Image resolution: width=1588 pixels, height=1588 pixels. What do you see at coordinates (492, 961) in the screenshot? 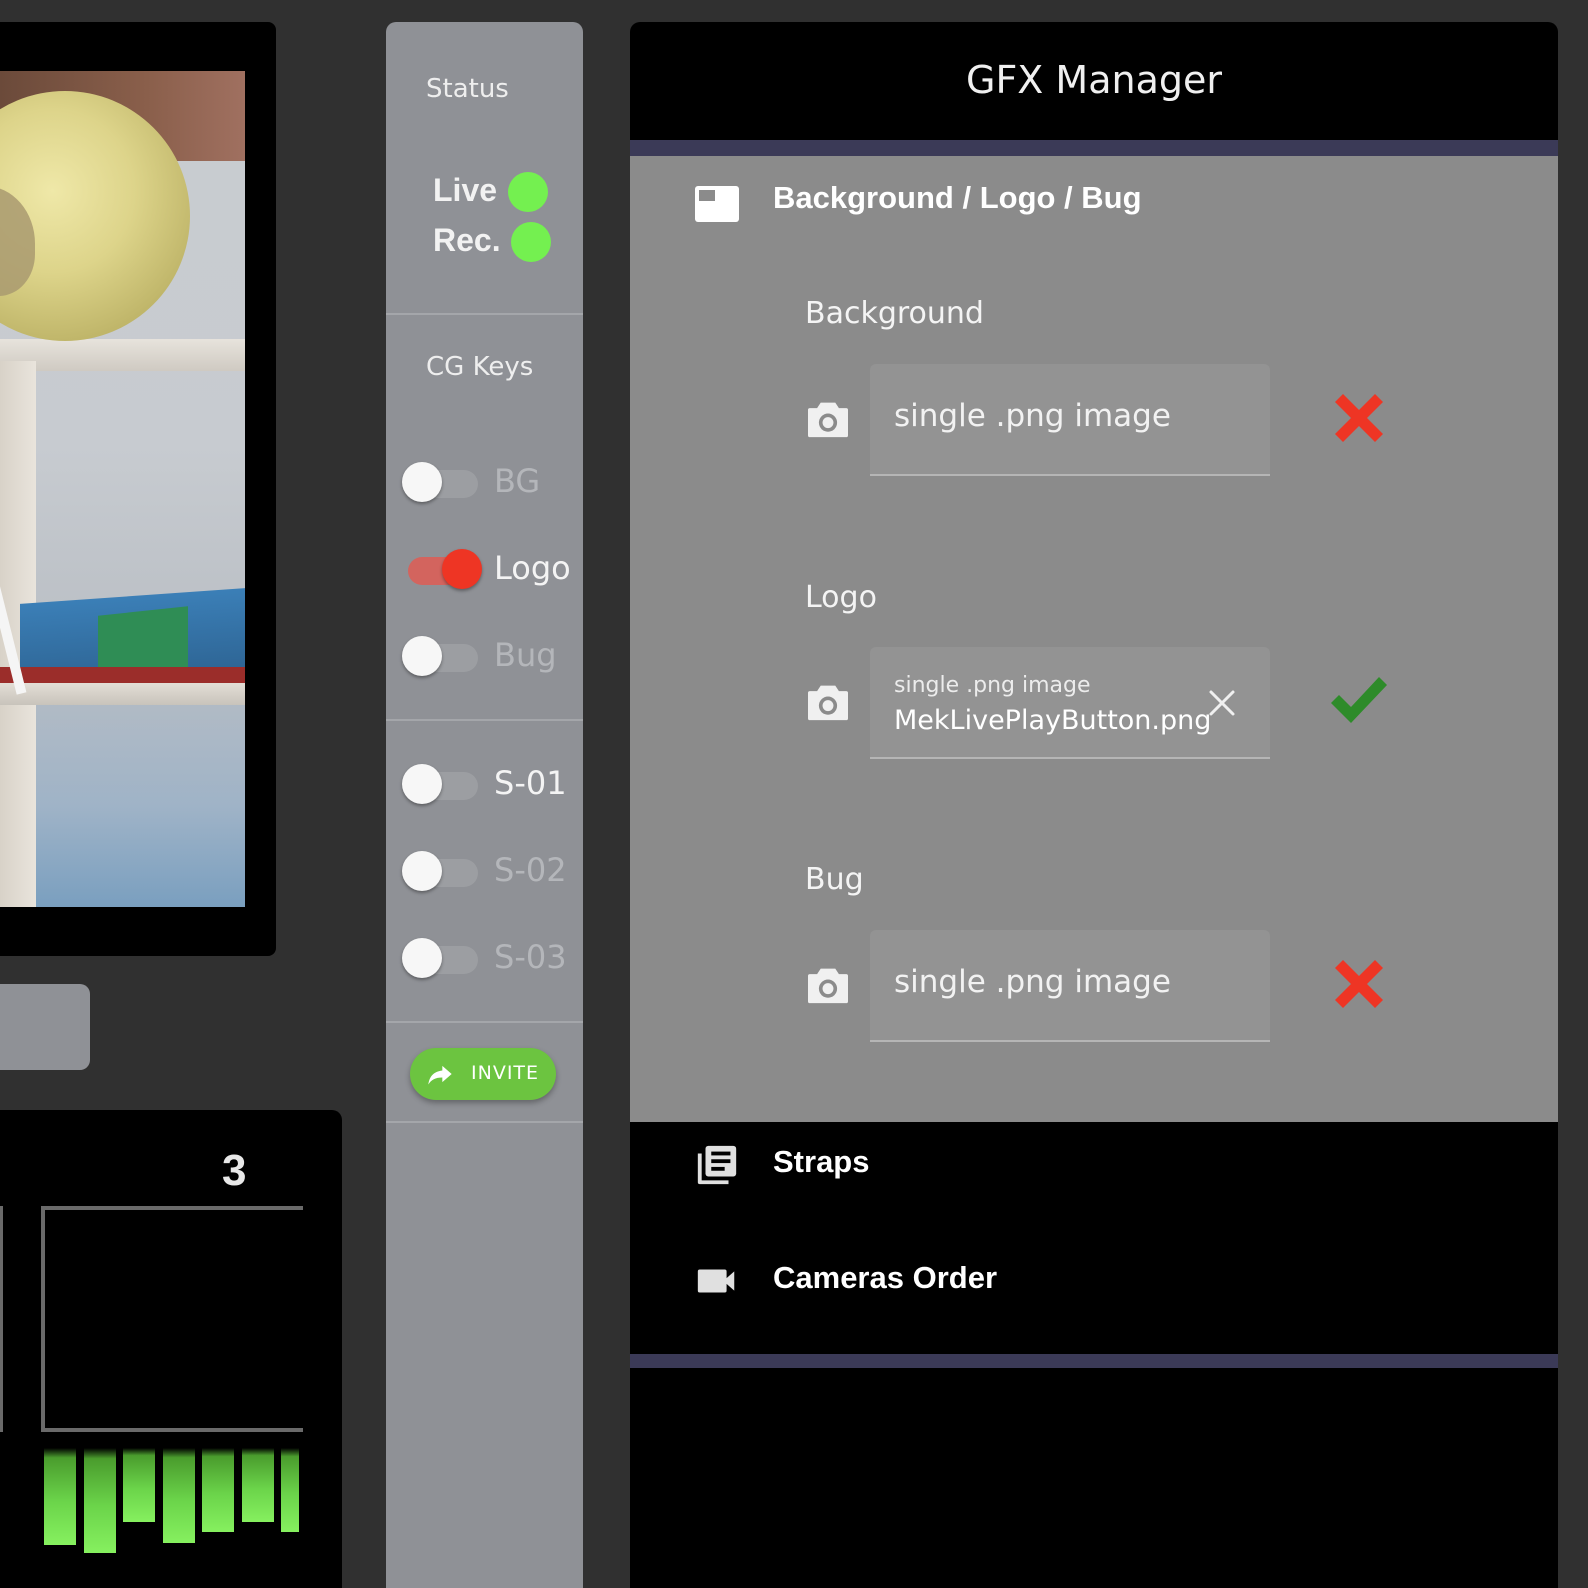
I see `toggle-s-03: S-03` at bounding box center [492, 961].